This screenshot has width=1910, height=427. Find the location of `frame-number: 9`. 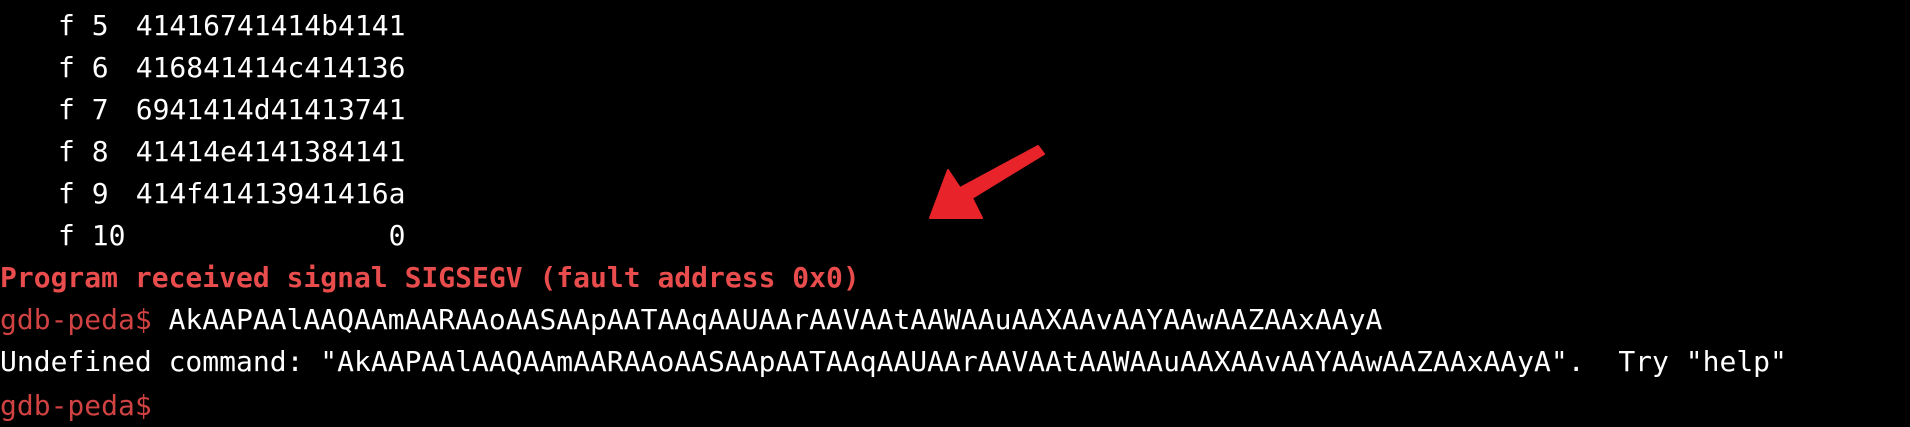

frame-number: 9 is located at coordinates (100, 193).